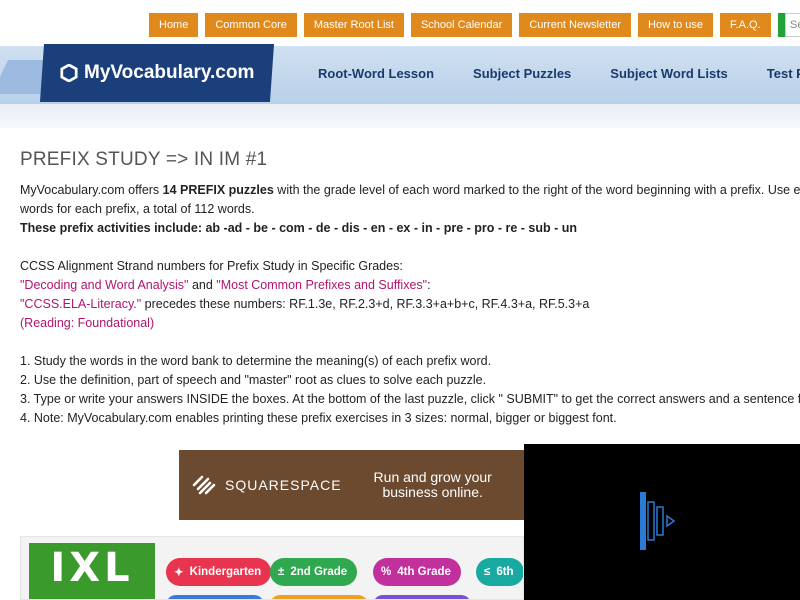 The width and height of the screenshot is (800, 600). I want to click on less-equal-icon: ≤, so click(487, 572).